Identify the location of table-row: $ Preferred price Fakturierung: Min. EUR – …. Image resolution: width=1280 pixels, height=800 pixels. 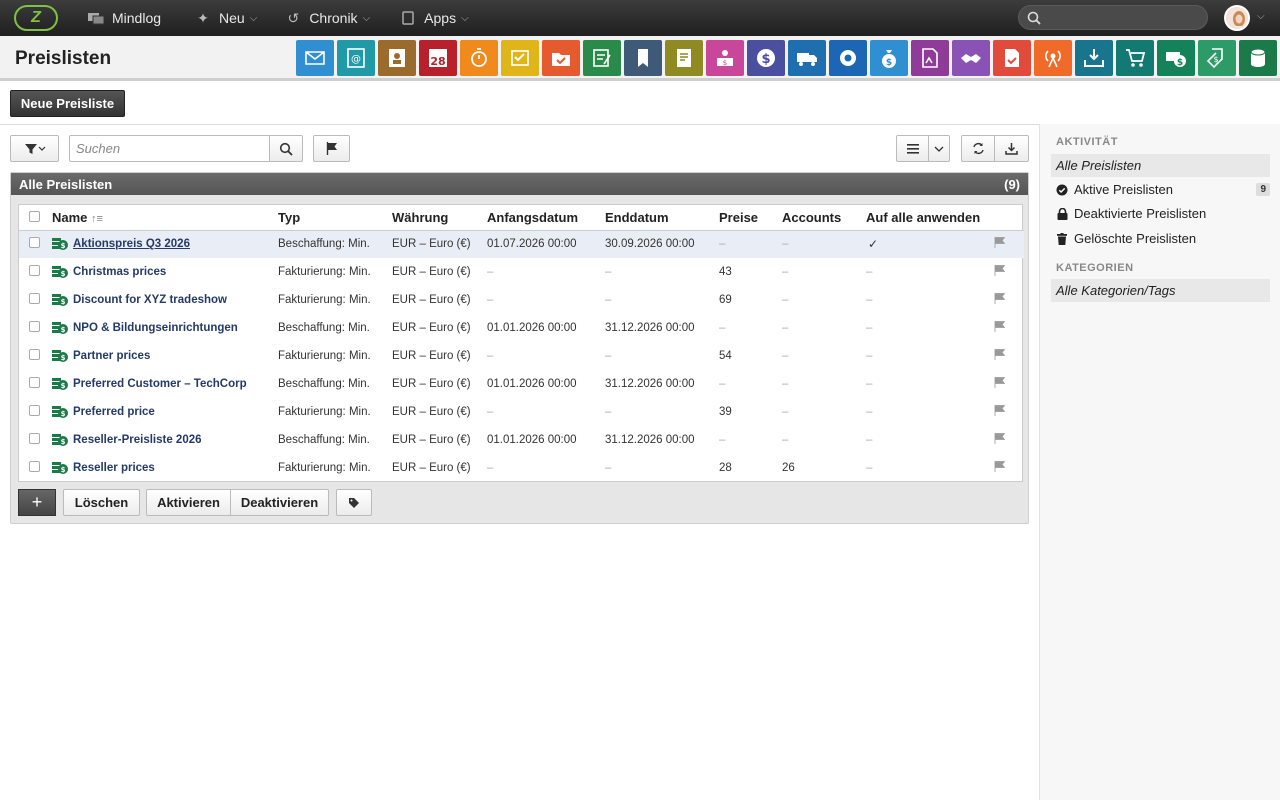
(521, 412).